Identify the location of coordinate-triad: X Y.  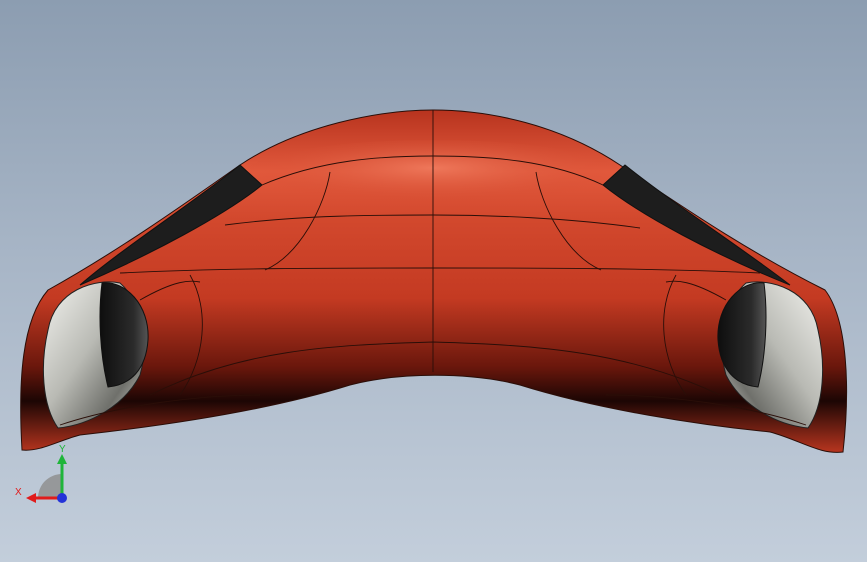
(41, 473).